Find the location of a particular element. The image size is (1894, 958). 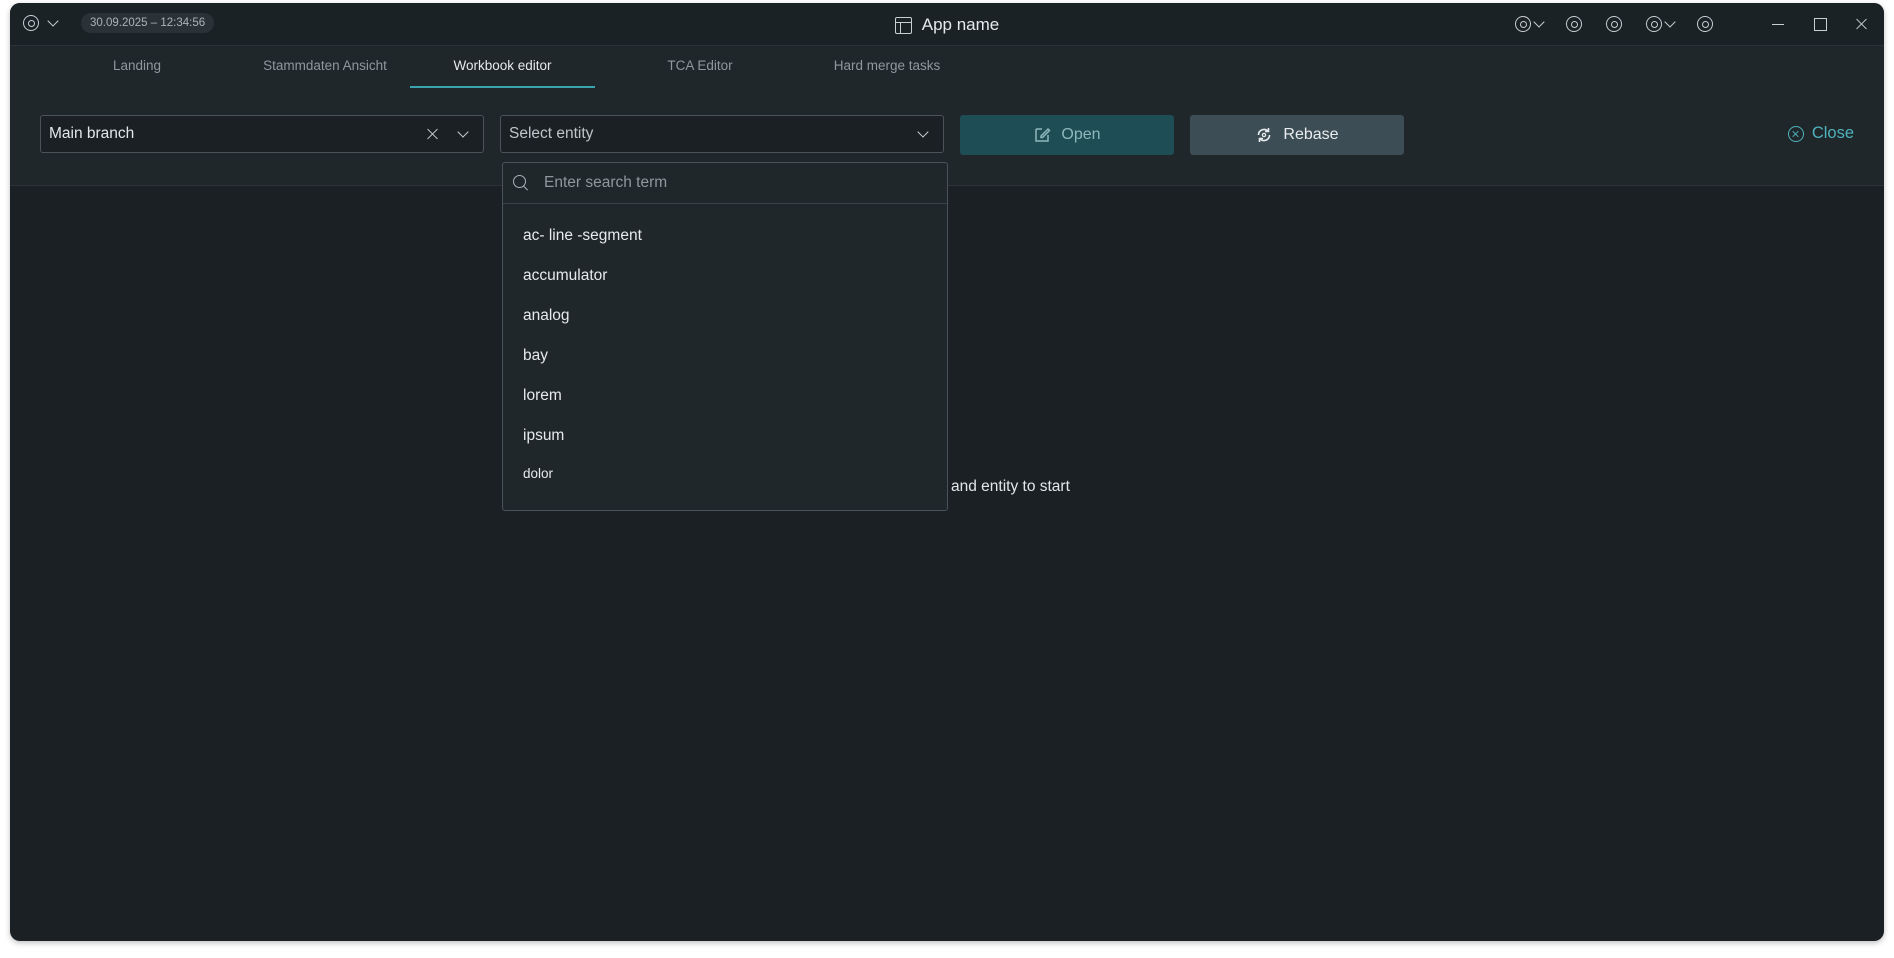

title-bar: 30.09.2025 – 12:34:56 App name is located at coordinates (947, 24).